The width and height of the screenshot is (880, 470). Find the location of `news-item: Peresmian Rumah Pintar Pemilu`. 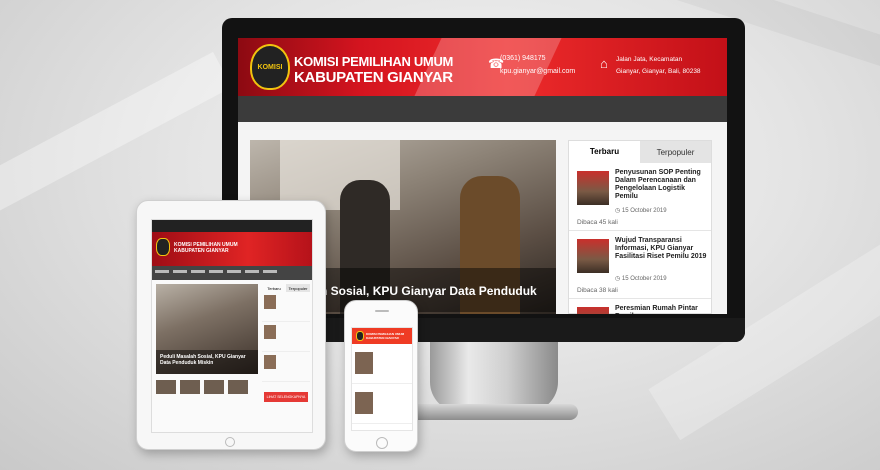

news-item: Peresmian Rumah Pintar Pemilu is located at coordinates (640, 306).